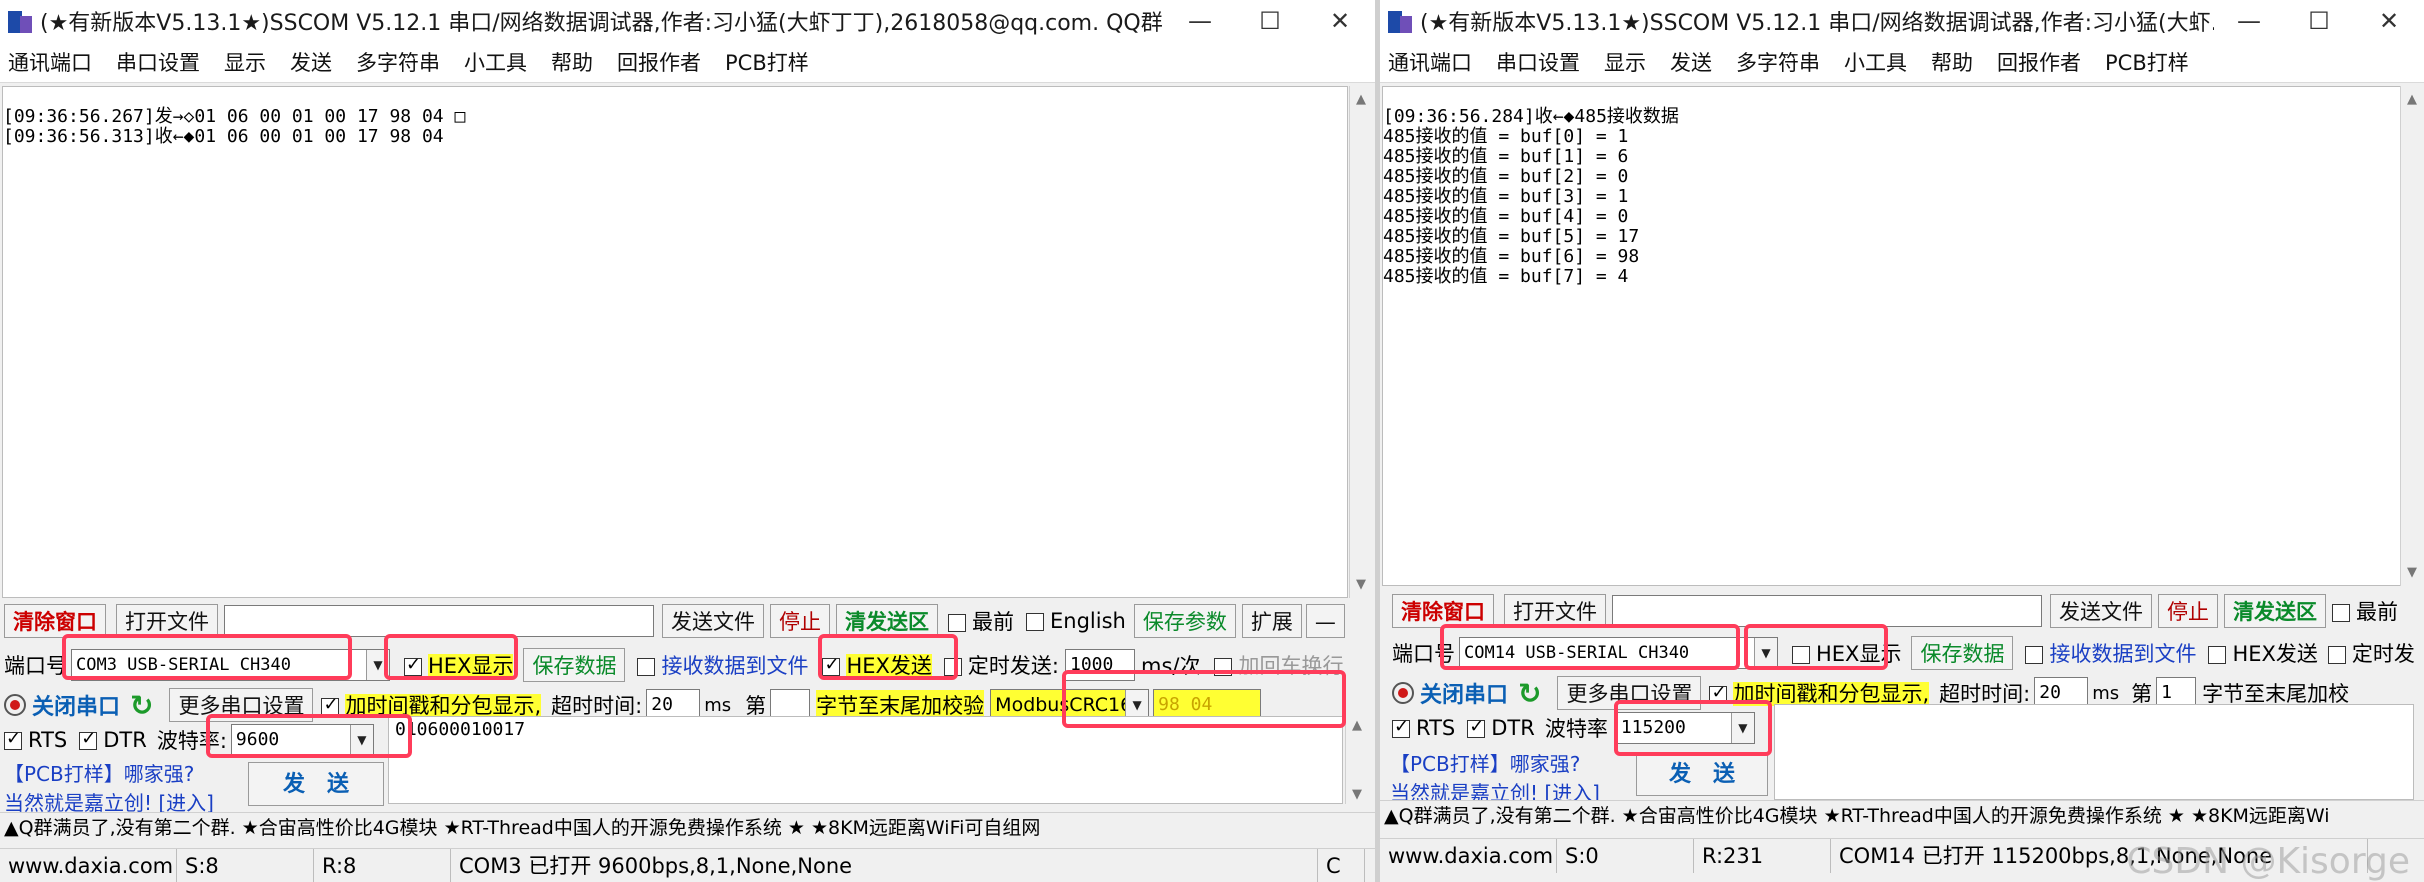  I want to click on save-params-button: 保存参数, so click(1184, 621).